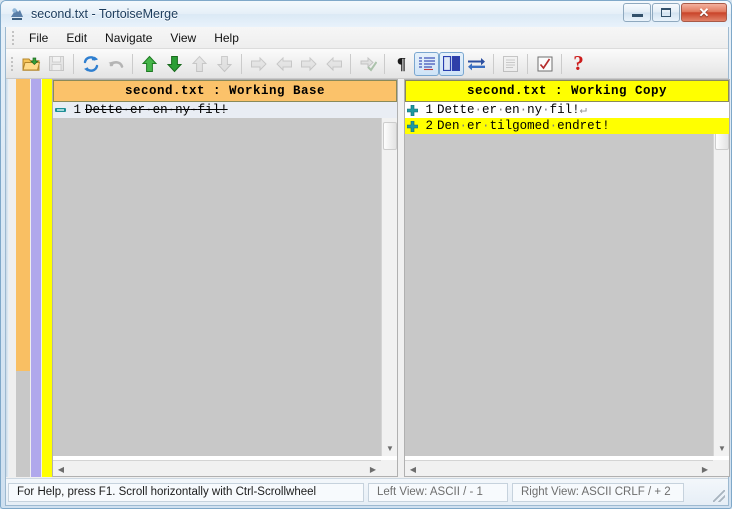  I want to click on removed-marker, so click(60, 110).